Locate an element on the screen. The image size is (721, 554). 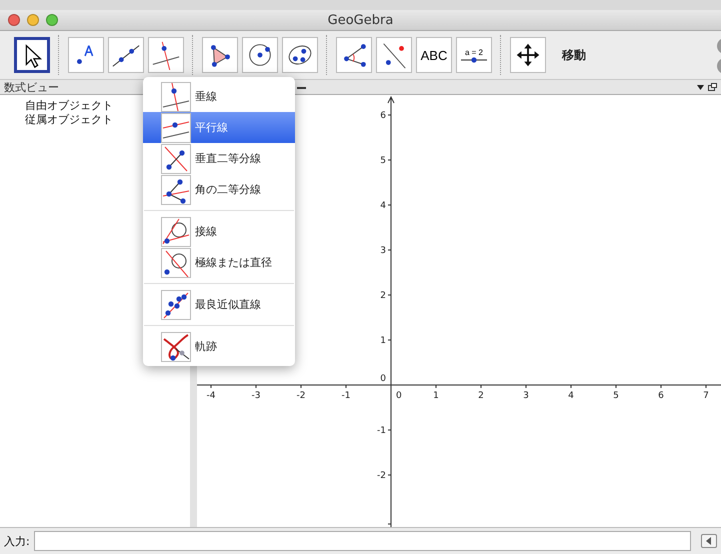
zoom-button is located at coordinates (52, 20).